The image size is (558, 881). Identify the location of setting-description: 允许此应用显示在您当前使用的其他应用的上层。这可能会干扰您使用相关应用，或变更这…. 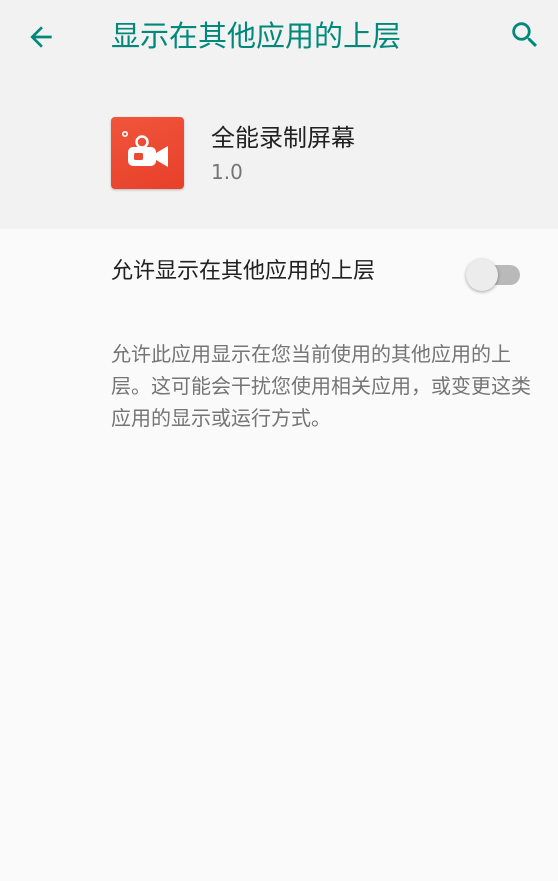
(321, 386).